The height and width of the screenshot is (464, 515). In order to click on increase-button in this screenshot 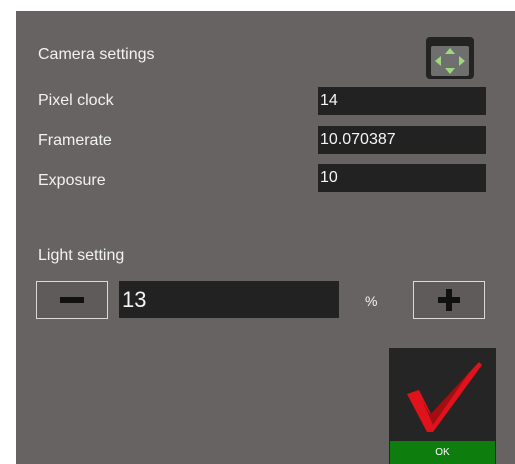, I will do `click(449, 300)`.